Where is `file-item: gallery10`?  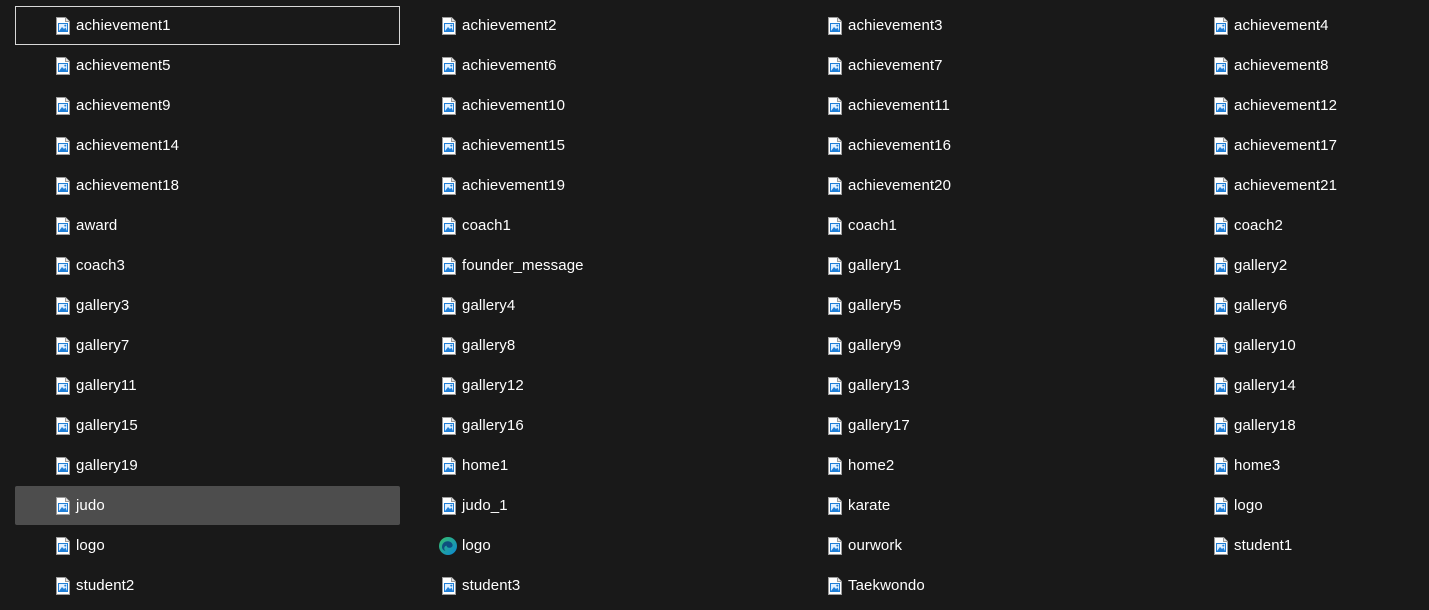
file-item: gallery10 is located at coordinates (1301, 345).